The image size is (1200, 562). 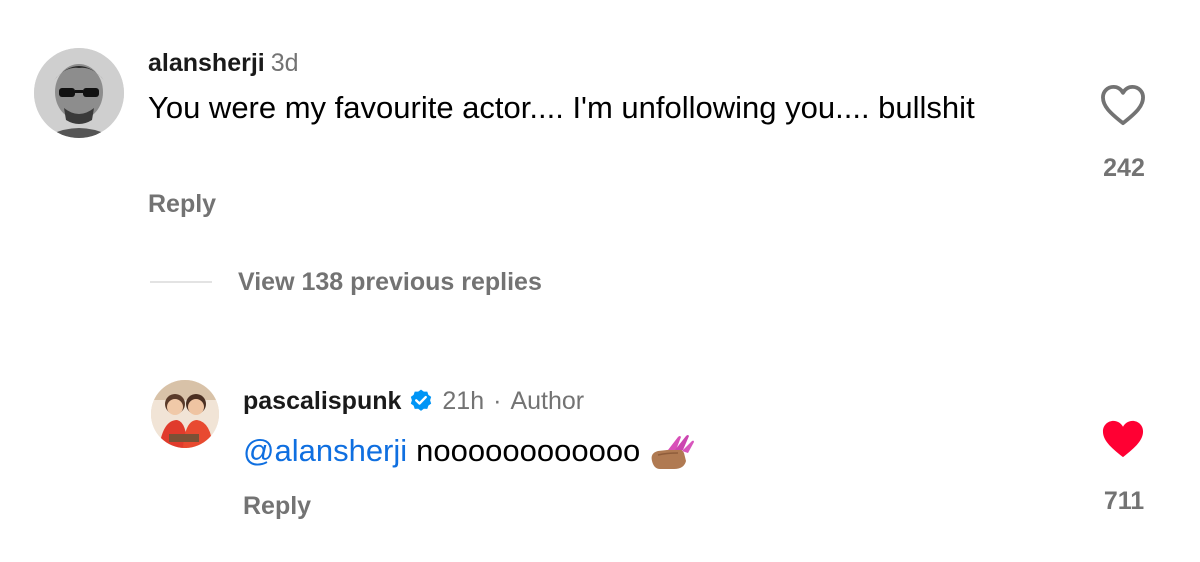 I want to click on view-previous-replies-button: View 138 previous replies, so click(x=390, y=282).